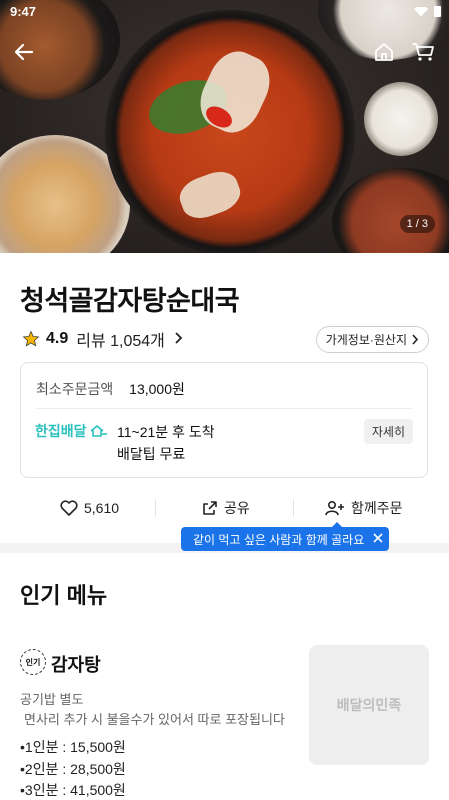 The width and height of the screenshot is (449, 800). What do you see at coordinates (98, 431) in the screenshot?
I see `house-icon` at bounding box center [98, 431].